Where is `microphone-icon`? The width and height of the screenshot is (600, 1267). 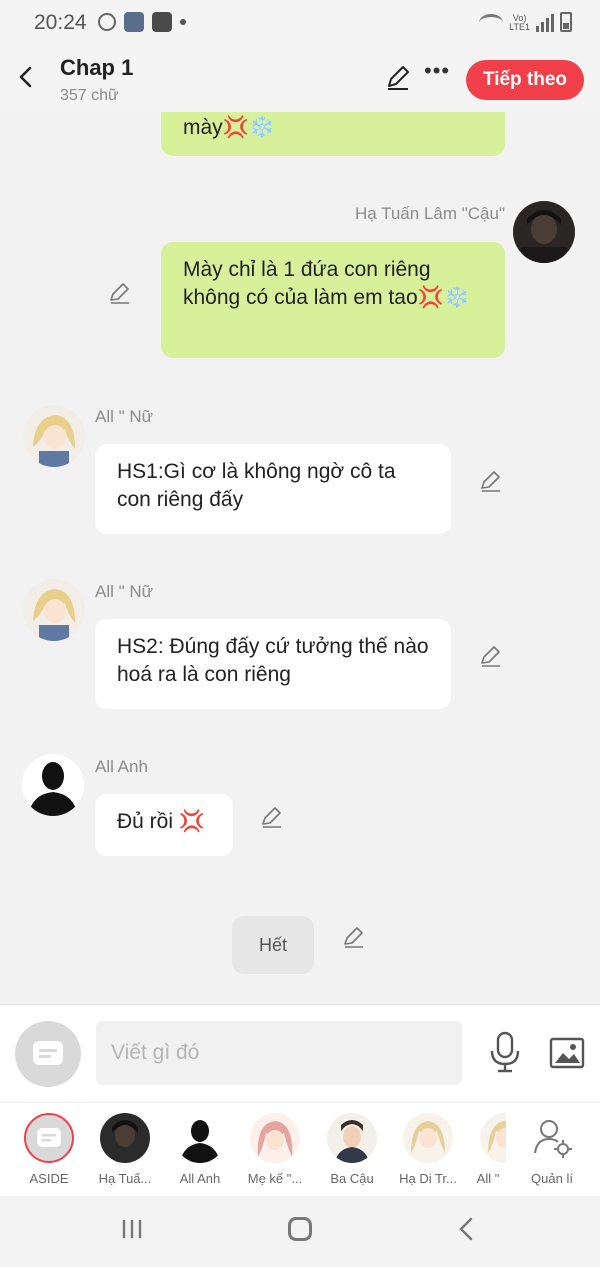
microphone-icon is located at coordinates (505, 1052).